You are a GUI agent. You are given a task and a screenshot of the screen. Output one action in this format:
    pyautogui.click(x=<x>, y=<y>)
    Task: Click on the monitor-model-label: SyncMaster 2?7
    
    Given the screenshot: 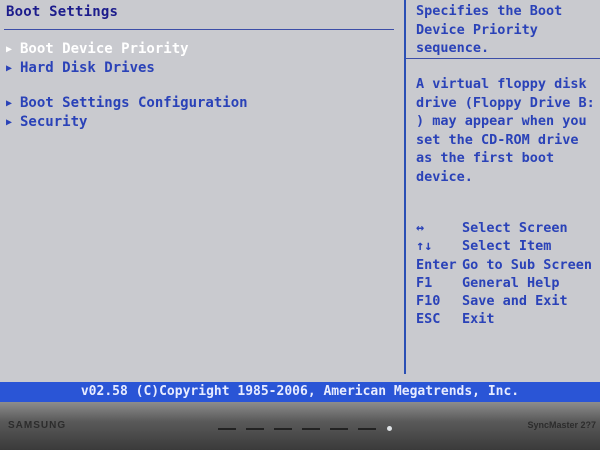 What is the action you would take?
    pyautogui.click(x=561, y=425)
    